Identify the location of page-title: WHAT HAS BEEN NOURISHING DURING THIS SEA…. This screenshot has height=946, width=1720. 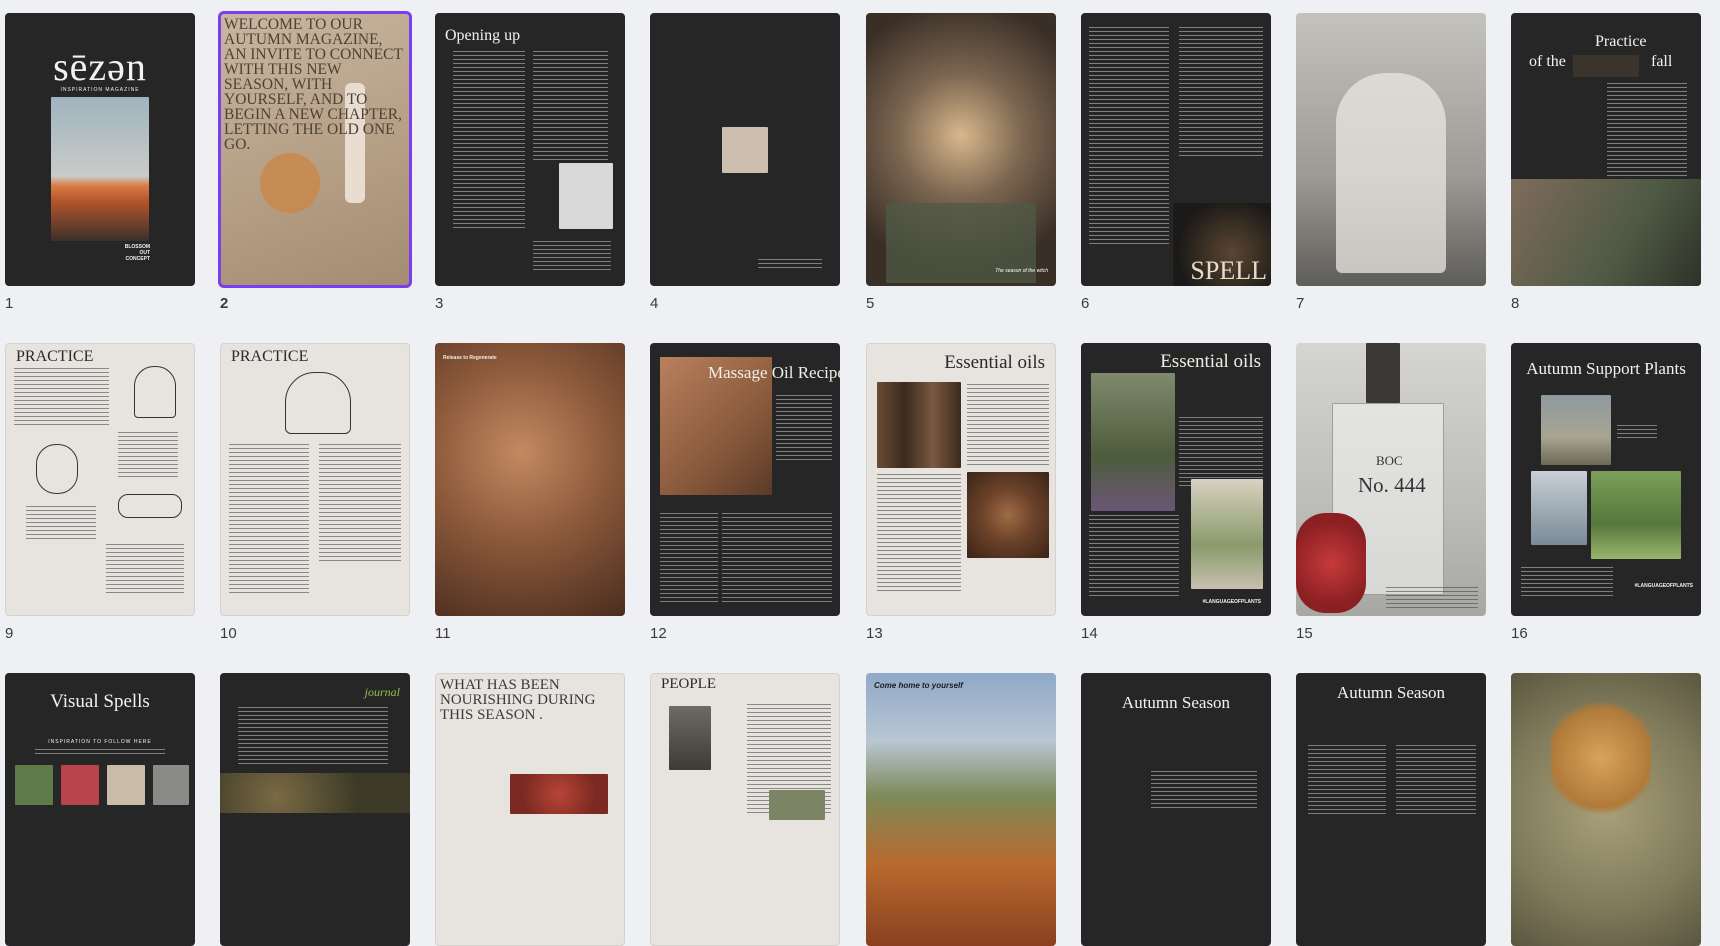
(518, 700).